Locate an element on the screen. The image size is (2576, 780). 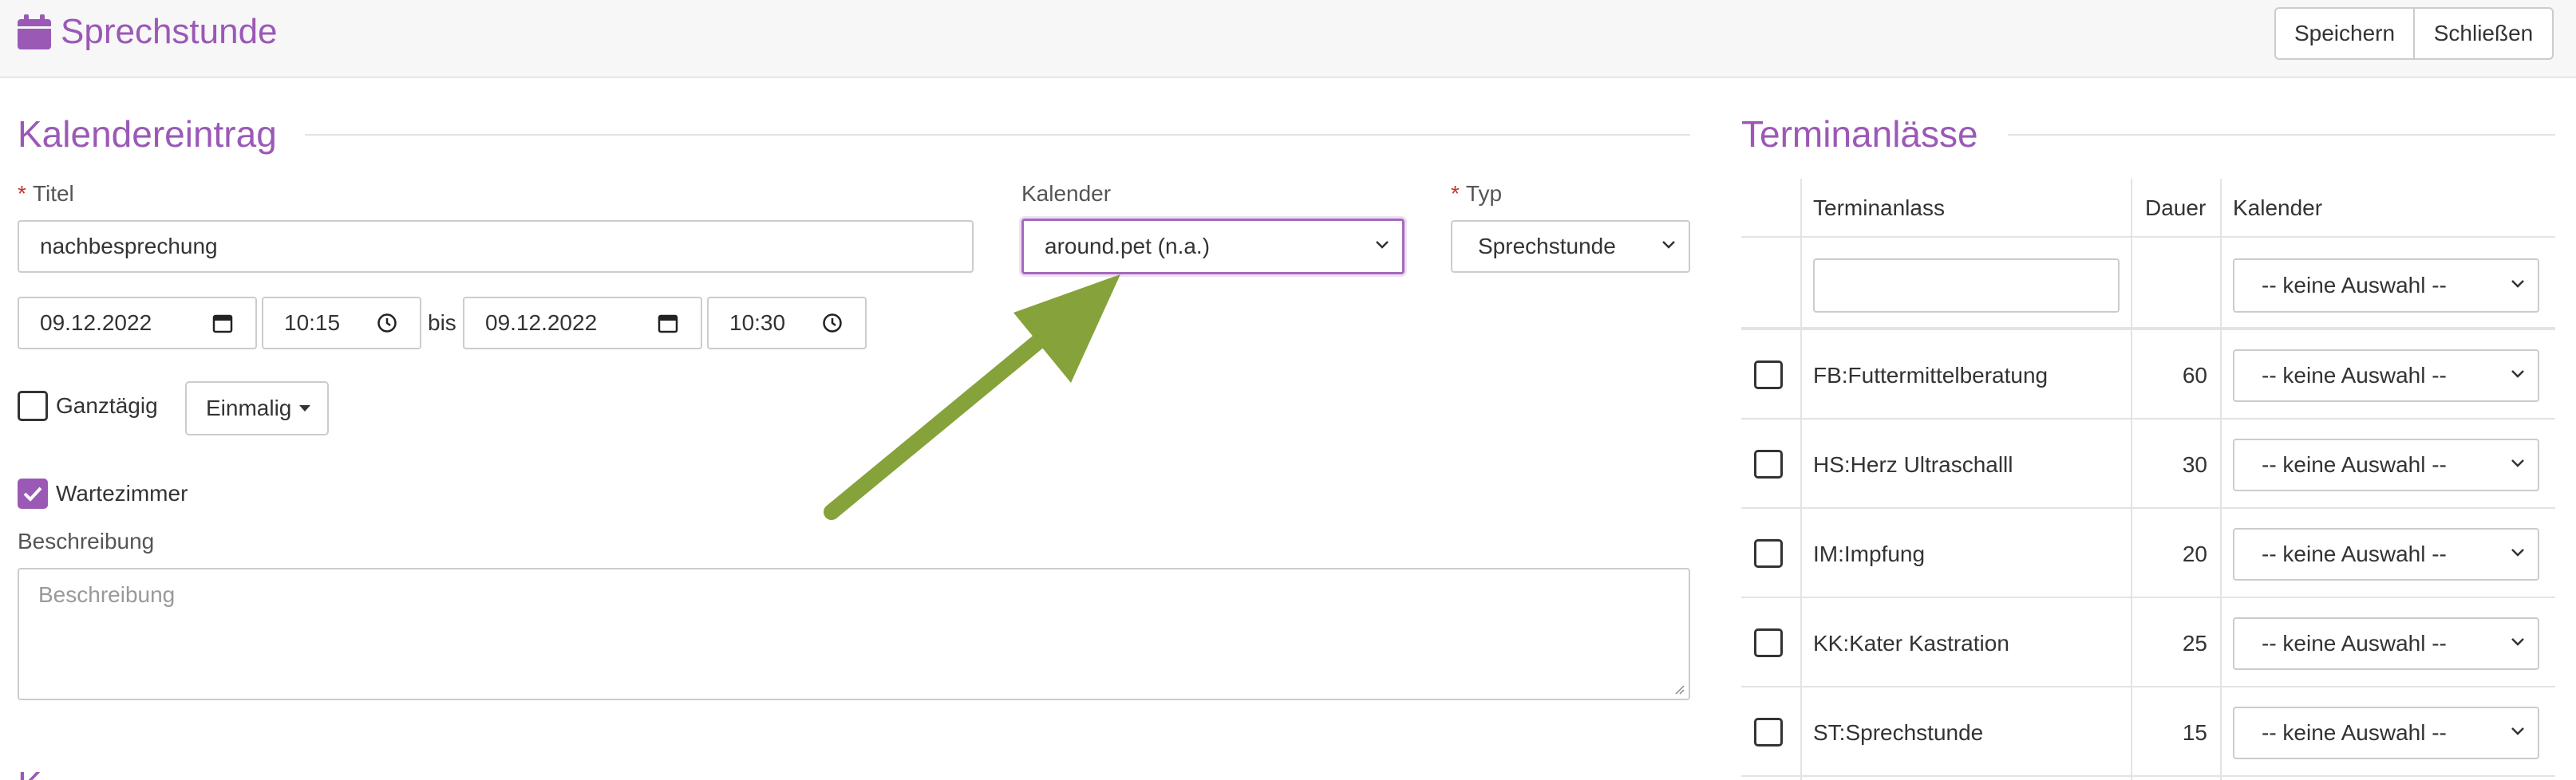
column-header-terminanlass: Terminanlass is located at coordinates (1879, 208).